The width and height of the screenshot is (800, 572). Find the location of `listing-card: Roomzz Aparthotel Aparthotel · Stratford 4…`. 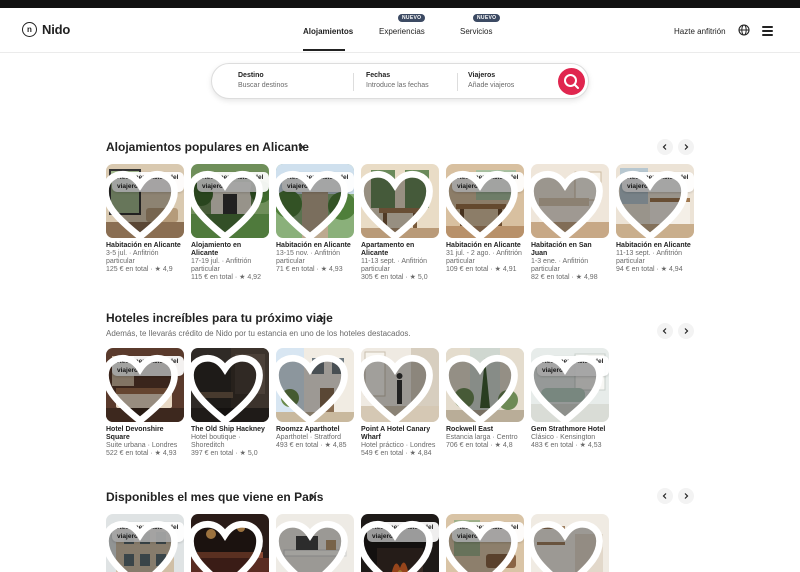

listing-card: Roomzz Aparthotel Aparthotel · Stratford 4… is located at coordinates (315, 399).